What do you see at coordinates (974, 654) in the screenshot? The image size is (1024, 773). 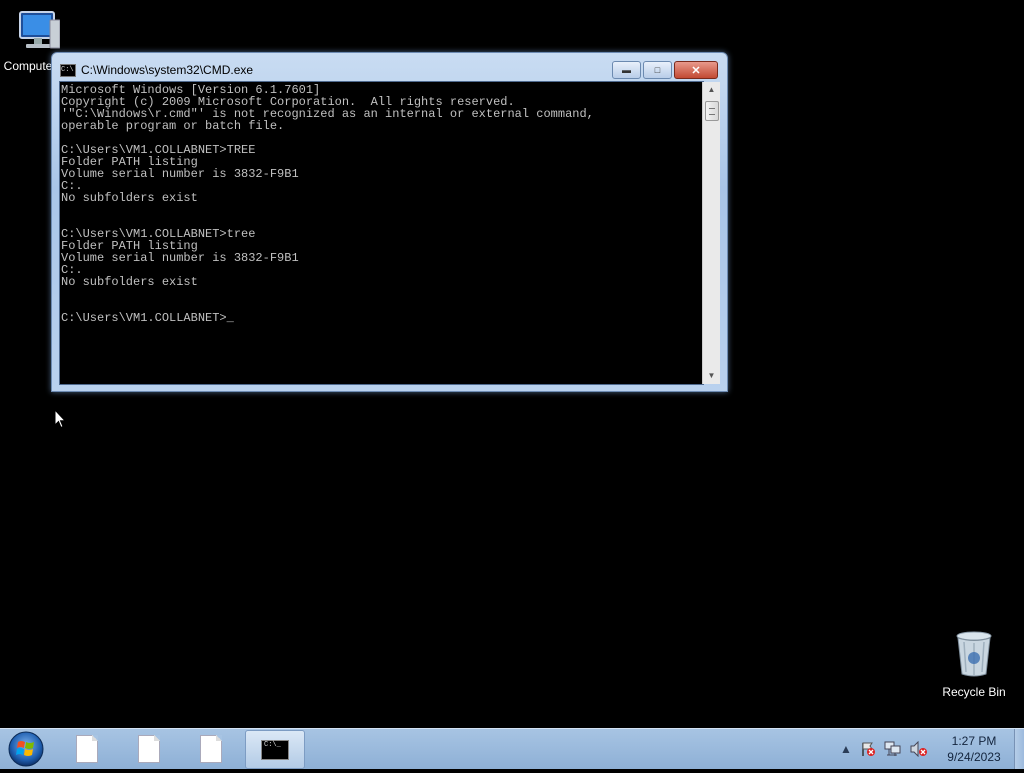 I see `recycle-bin-icon` at bounding box center [974, 654].